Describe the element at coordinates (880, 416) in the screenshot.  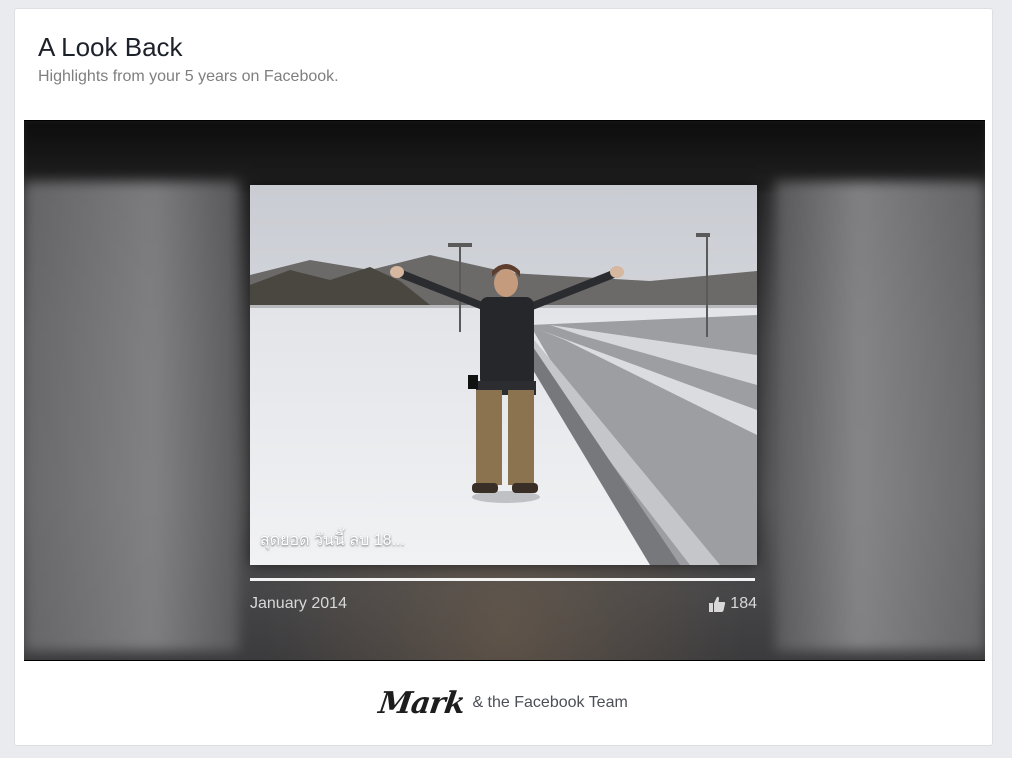
I see `video-blur-right` at that location.